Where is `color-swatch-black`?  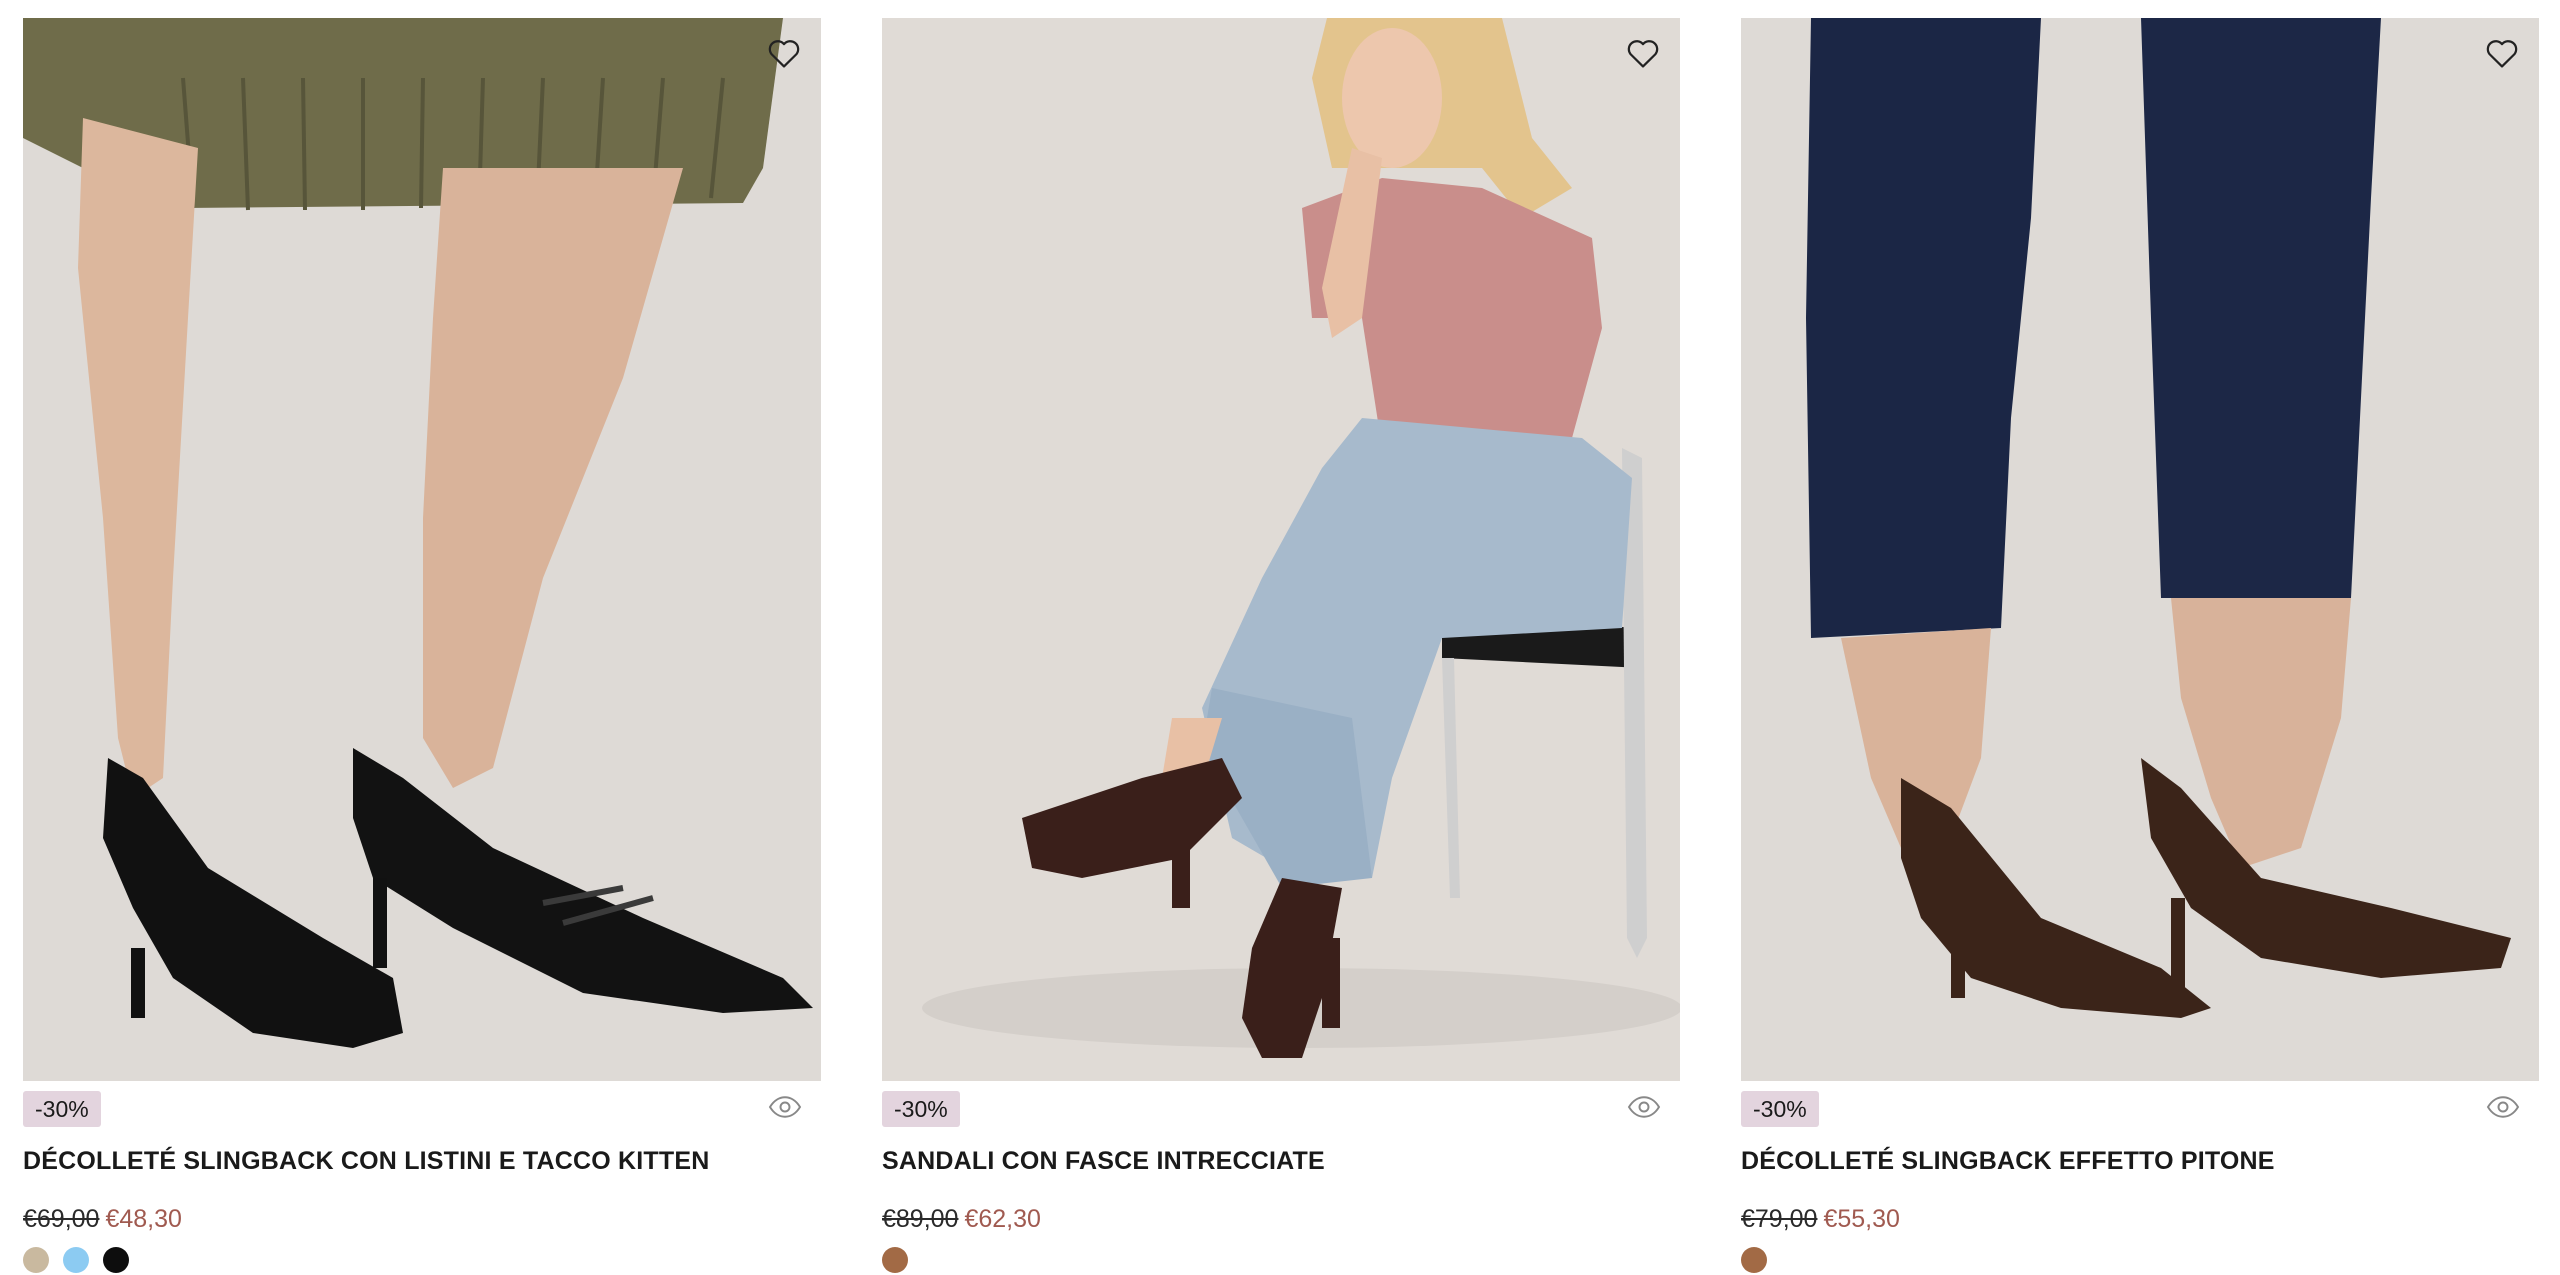
color-swatch-black is located at coordinates (116, 1260).